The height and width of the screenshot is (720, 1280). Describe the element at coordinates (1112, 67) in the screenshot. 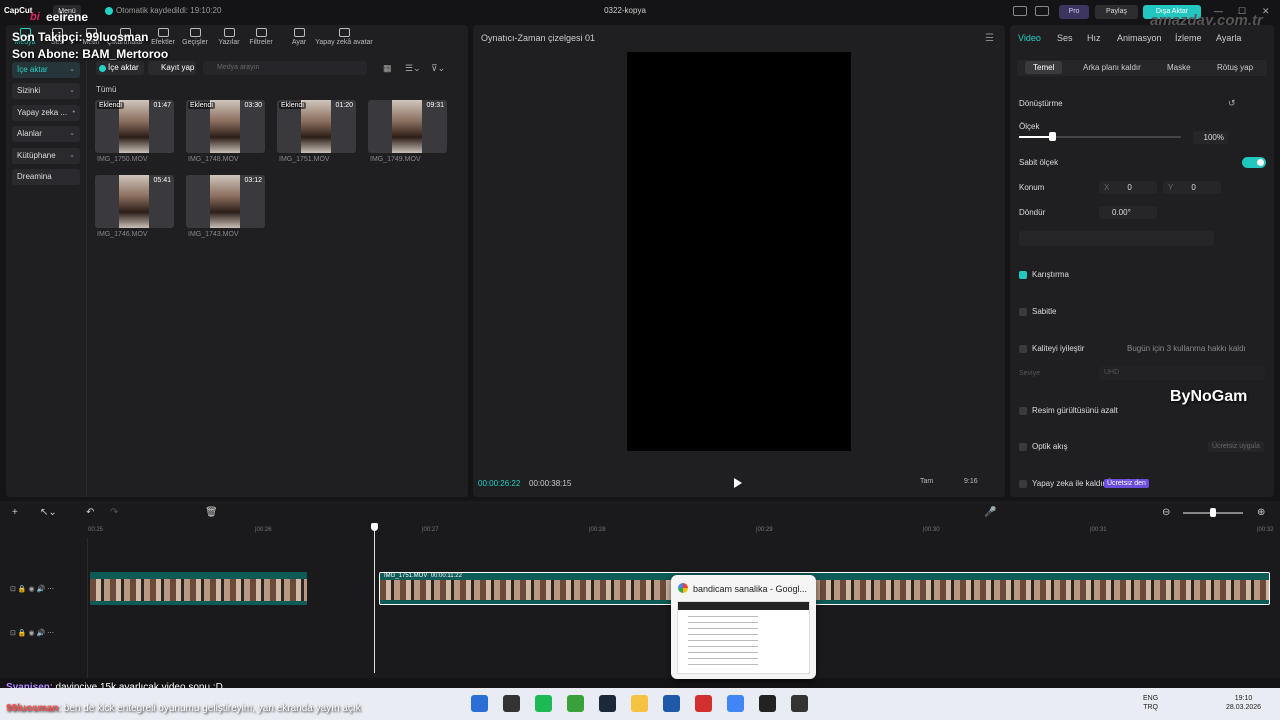

I see `subtab-1: Arka planı kaldır` at that location.